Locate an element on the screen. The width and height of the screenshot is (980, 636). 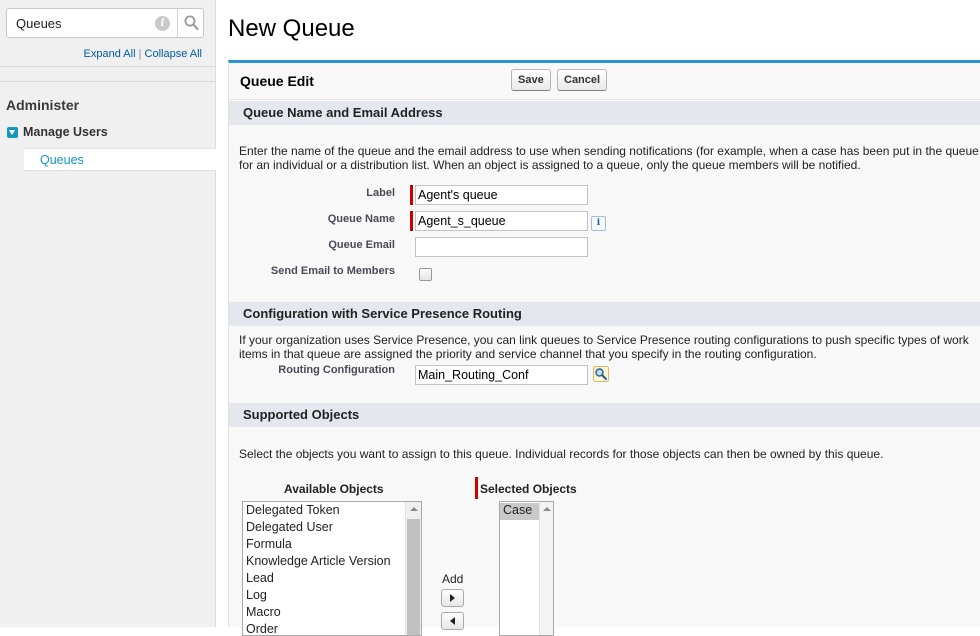
send-email-checkbox is located at coordinates (425, 274).